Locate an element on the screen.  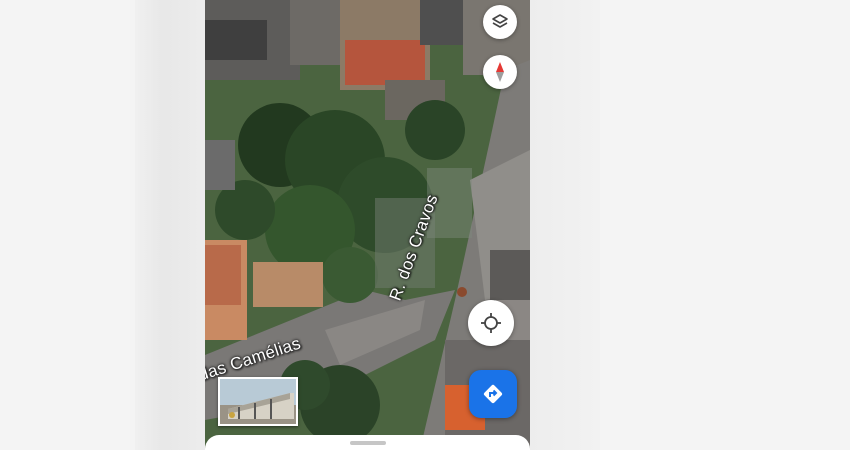
compass-button is located at coordinates (500, 72).